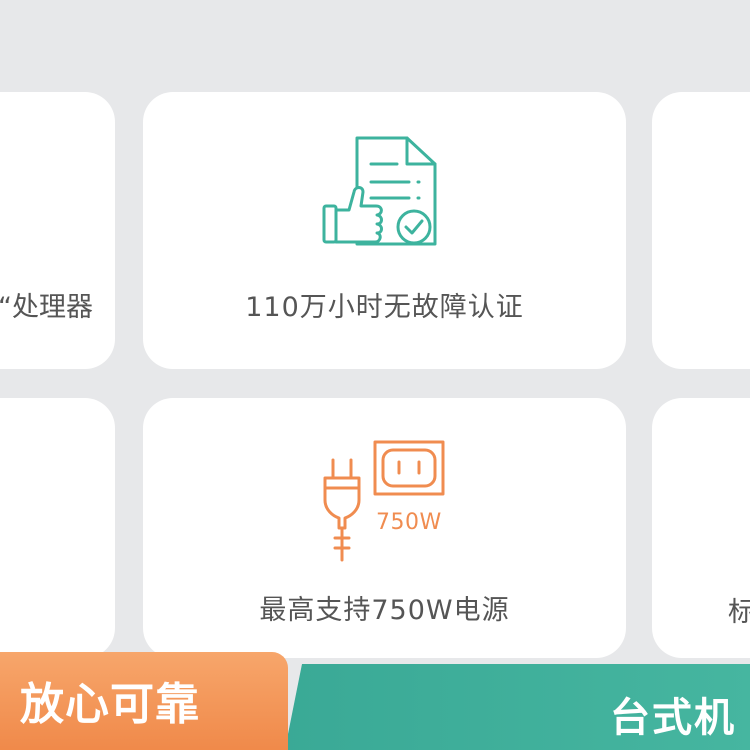  What do you see at coordinates (57, 528) in the screenshot?
I see `feature-card-bottom-left` at bounding box center [57, 528].